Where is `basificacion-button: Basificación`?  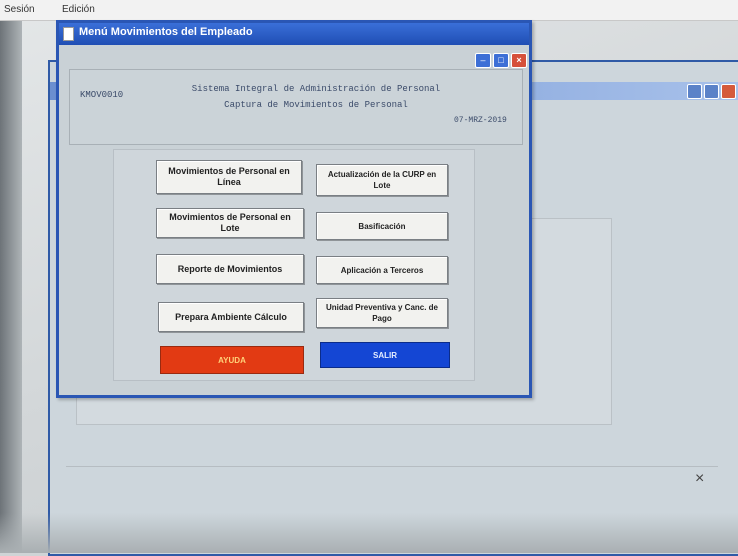 basificacion-button: Basificación is located at coordinates (382, 226).